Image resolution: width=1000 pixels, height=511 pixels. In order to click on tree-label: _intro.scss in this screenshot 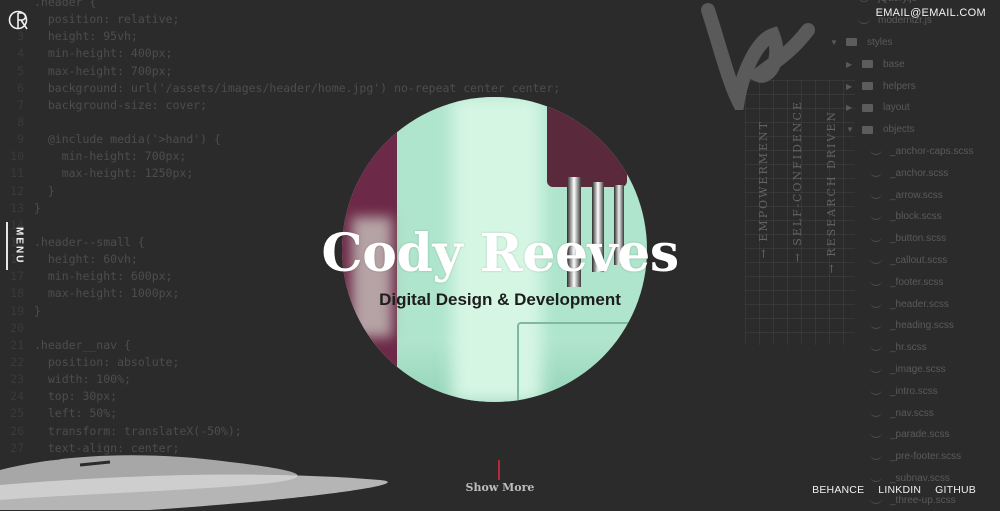, I will do `click(914, 391)`.